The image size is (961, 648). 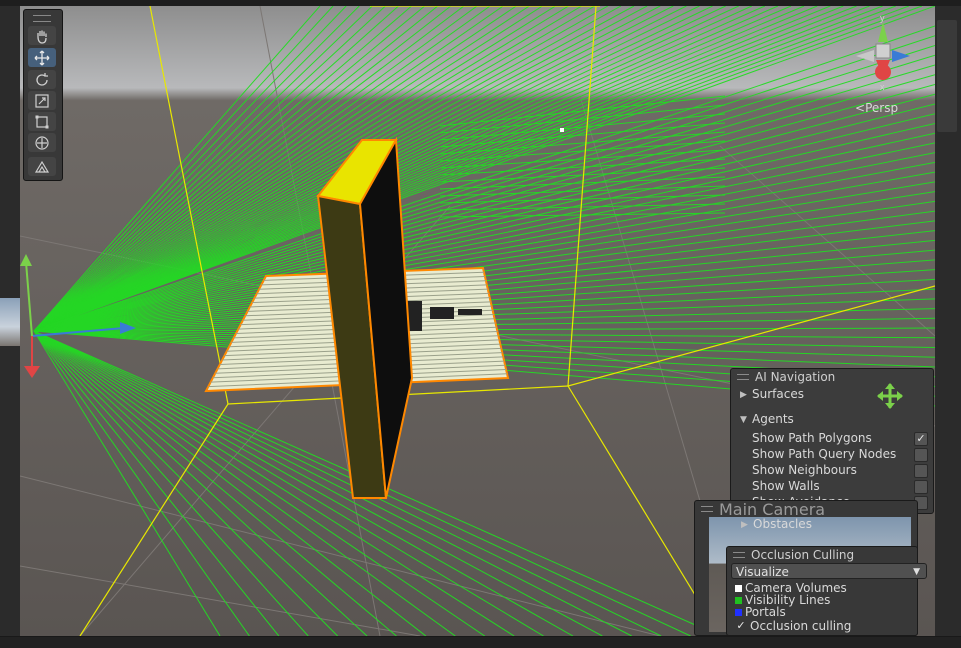 What do you see at coordinates (883, 32) in the screenshot?
I see `gizmo-y-axis` at bounding box center [883, 32].